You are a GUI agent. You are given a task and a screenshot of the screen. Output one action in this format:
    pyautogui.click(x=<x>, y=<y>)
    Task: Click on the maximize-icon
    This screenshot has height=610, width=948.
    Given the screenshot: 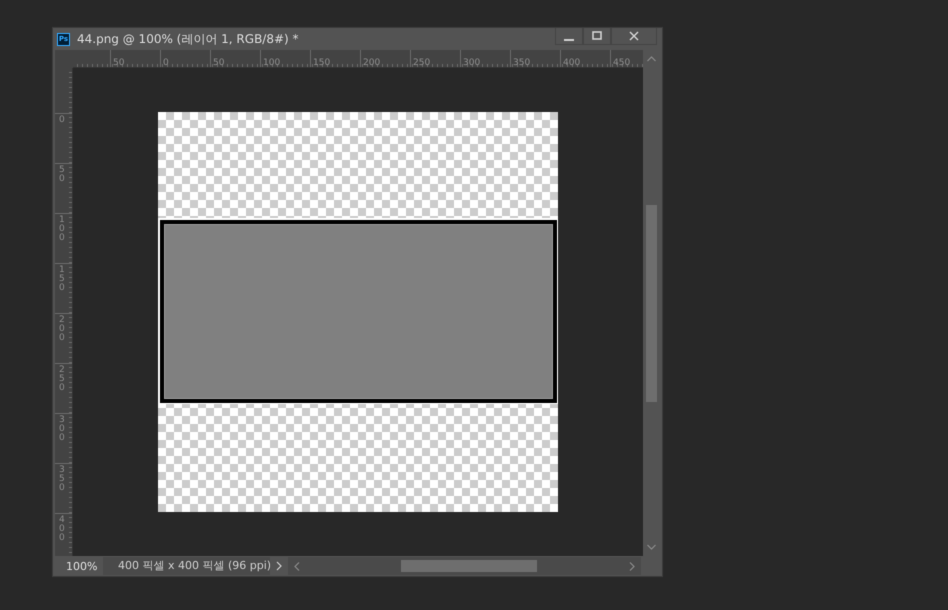 What is the action you would take?
    pyautogui.click(x=597, y=36)
    